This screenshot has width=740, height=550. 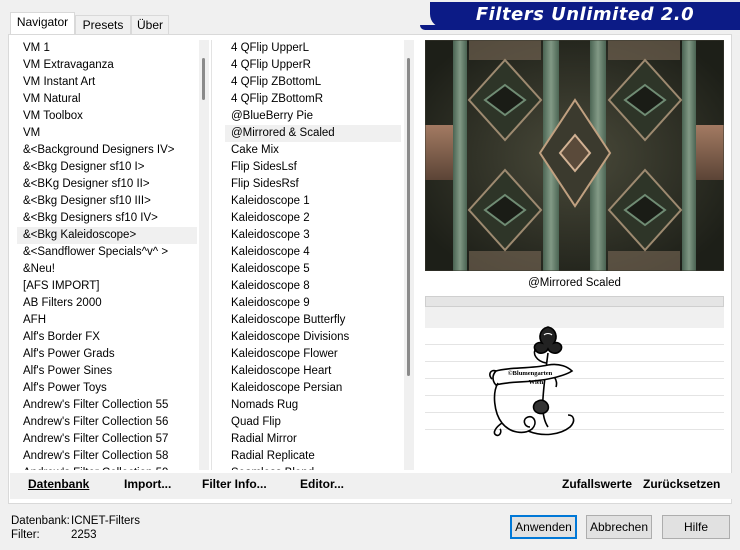 I want to click on category-list-item: &<Bkg Designer sf10 III>, so click(x=107, y=201).